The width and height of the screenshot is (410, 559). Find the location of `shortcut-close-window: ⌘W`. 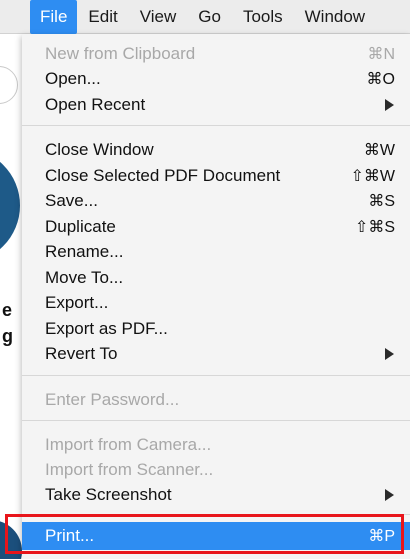

shortcut-close-window: ⌘W is located at coordinates (379, 150).